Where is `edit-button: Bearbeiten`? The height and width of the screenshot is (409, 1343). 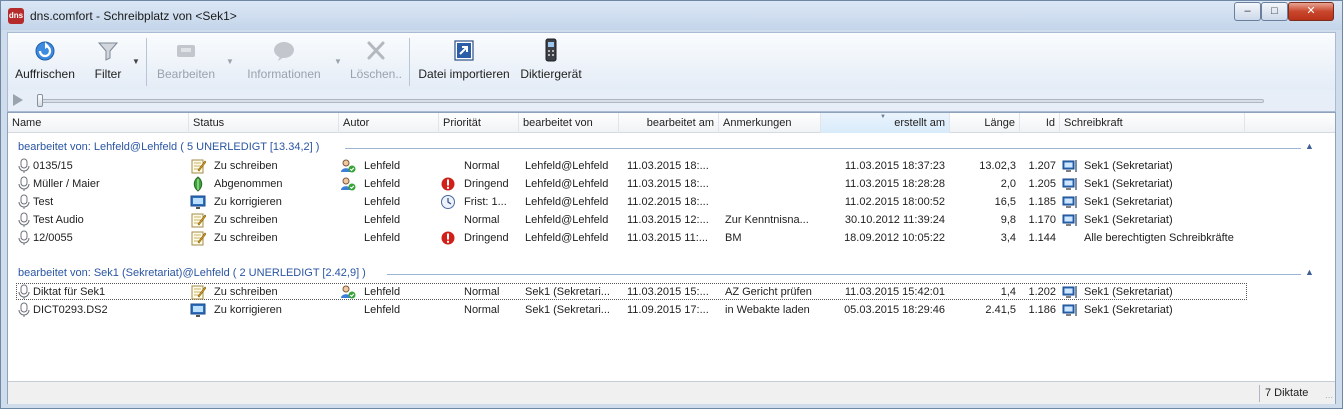
edit-button: Bearbeiten is located at coordinates (186, 59).